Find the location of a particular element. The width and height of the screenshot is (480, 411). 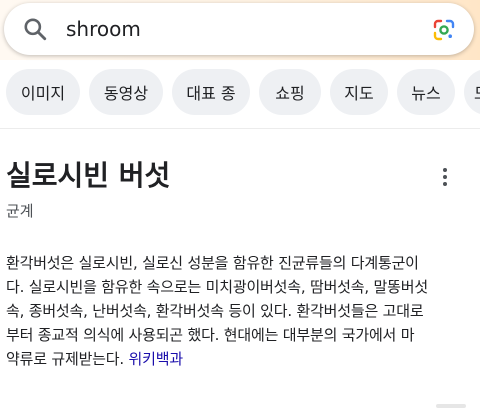

description-line: 다. 실로시빈을 함유한 속으로는 미치광이버섯속, 땀버섯속, 말똥버섯 is located at coordinates (217, 287).